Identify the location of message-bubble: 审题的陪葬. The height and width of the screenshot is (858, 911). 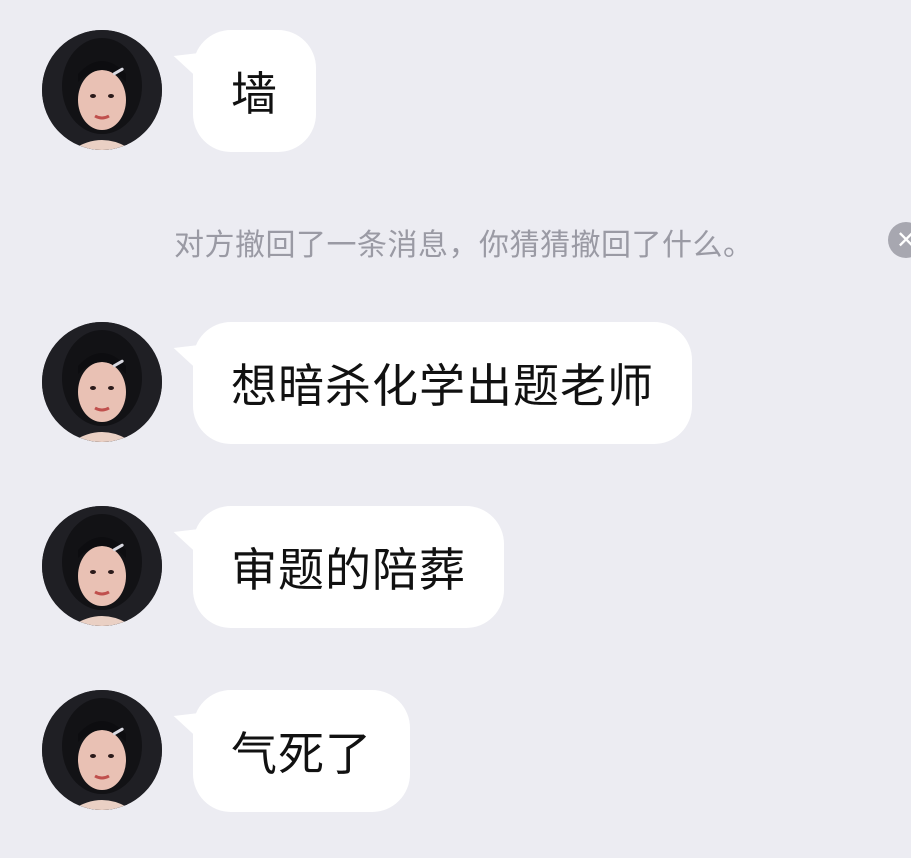
(336, 567).